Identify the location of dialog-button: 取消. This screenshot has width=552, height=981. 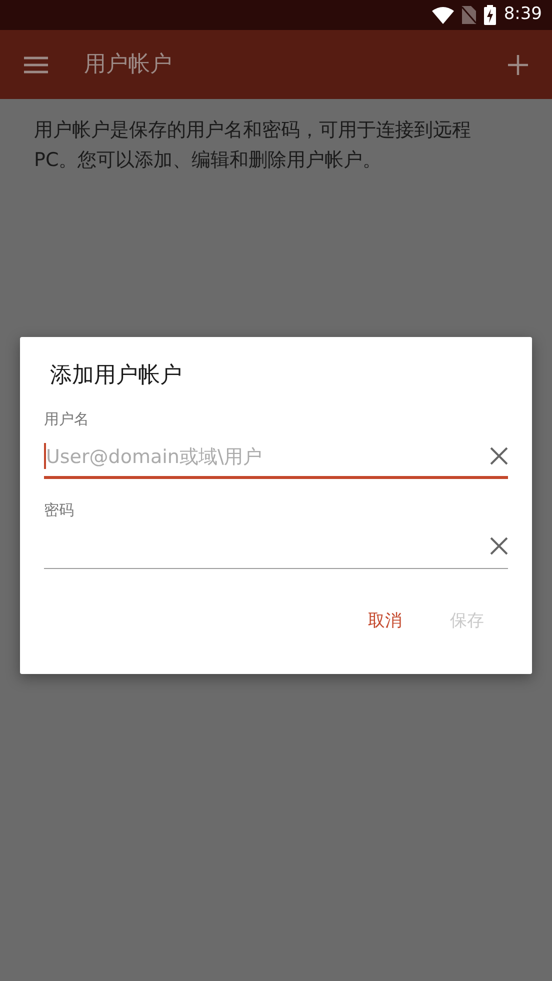
(385, 621).